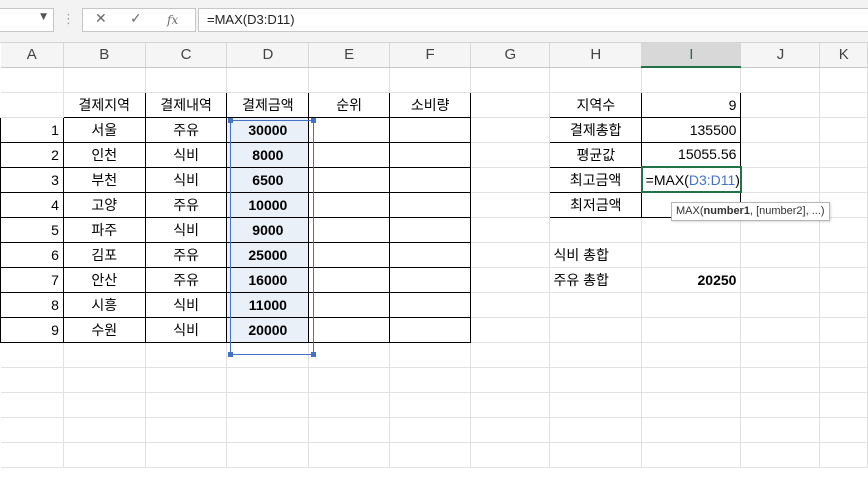  I want to click on region-cell: 시흥, so click(104, 304).